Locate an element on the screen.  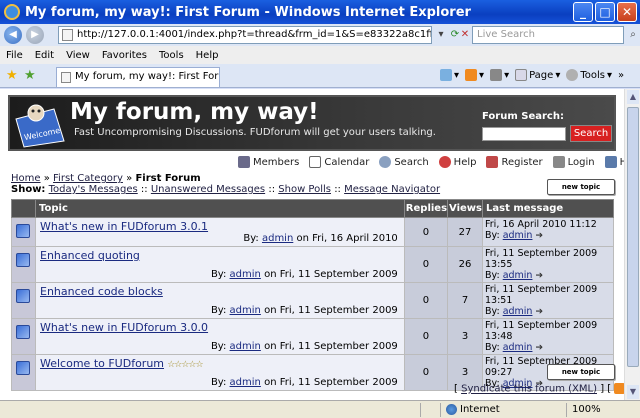
column-views: Views is located at coordinates (465, 208).